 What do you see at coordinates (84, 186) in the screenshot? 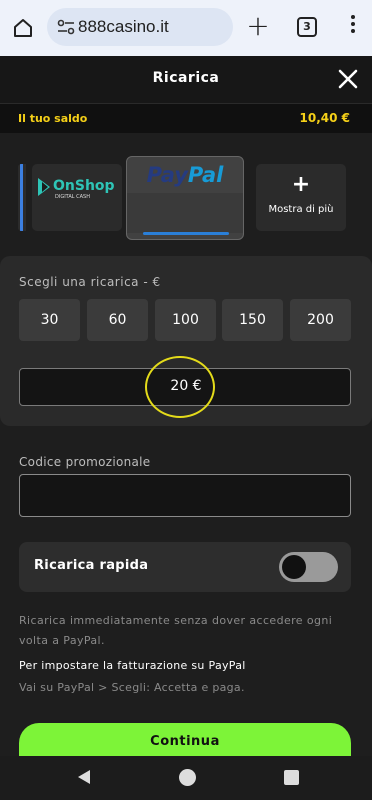
I see `onshop-logo-text: OnShop` at bounding box center [84, 186].